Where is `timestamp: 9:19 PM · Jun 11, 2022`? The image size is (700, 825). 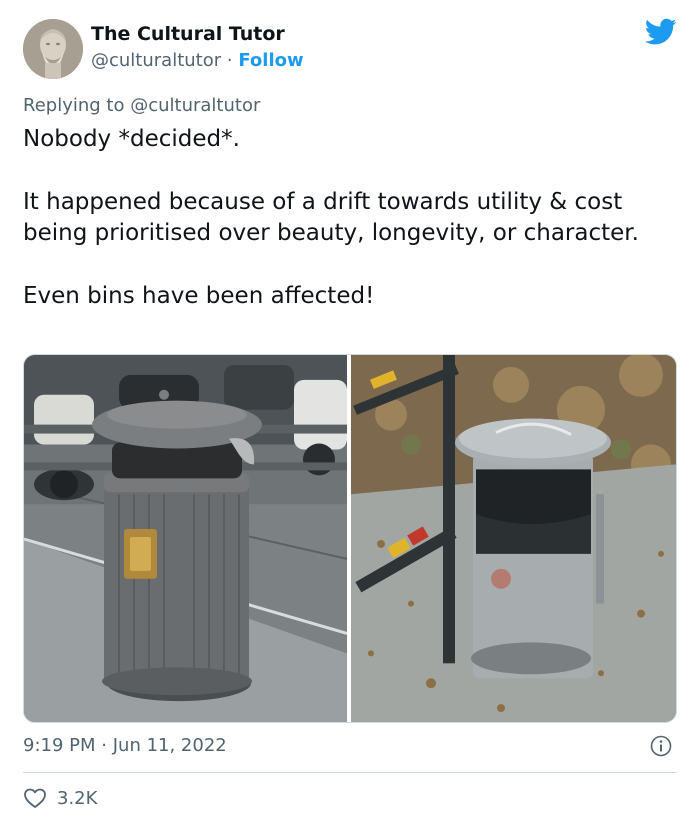
timestamp: 9:19 PM · Jun 11, 2022 is located at coordinates (125, 745).